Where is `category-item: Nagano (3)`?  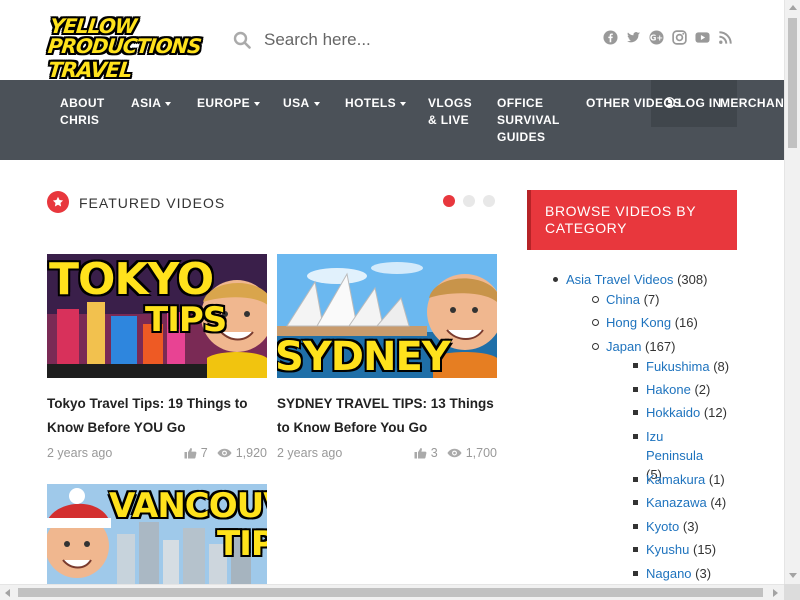
category-item: Nagano (3) is located at coordinates (652, 574).